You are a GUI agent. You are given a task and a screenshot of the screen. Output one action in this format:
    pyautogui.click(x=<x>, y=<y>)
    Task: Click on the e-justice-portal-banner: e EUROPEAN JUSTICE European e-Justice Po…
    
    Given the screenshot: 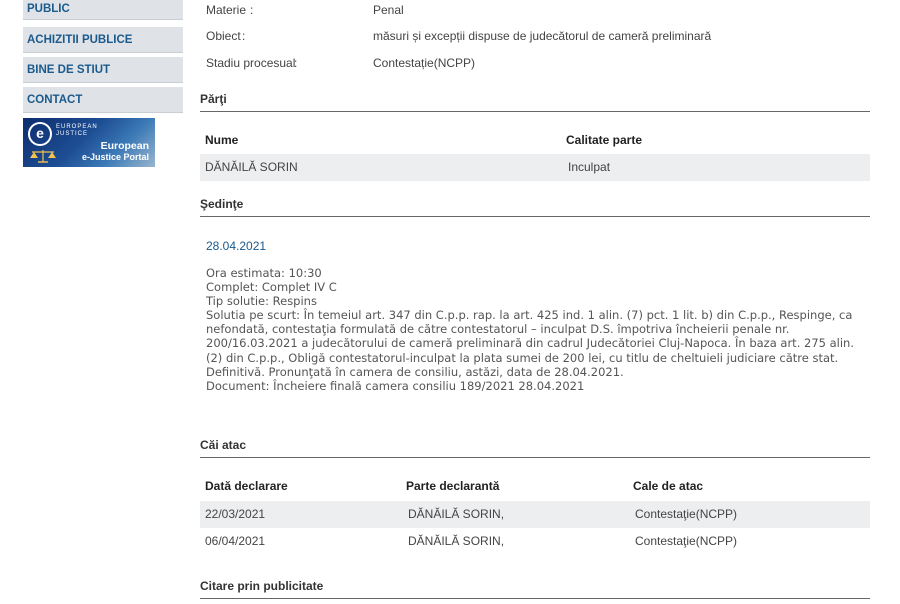 What is the action you would take?
    pyautogui.click(x=89, y=142)
    